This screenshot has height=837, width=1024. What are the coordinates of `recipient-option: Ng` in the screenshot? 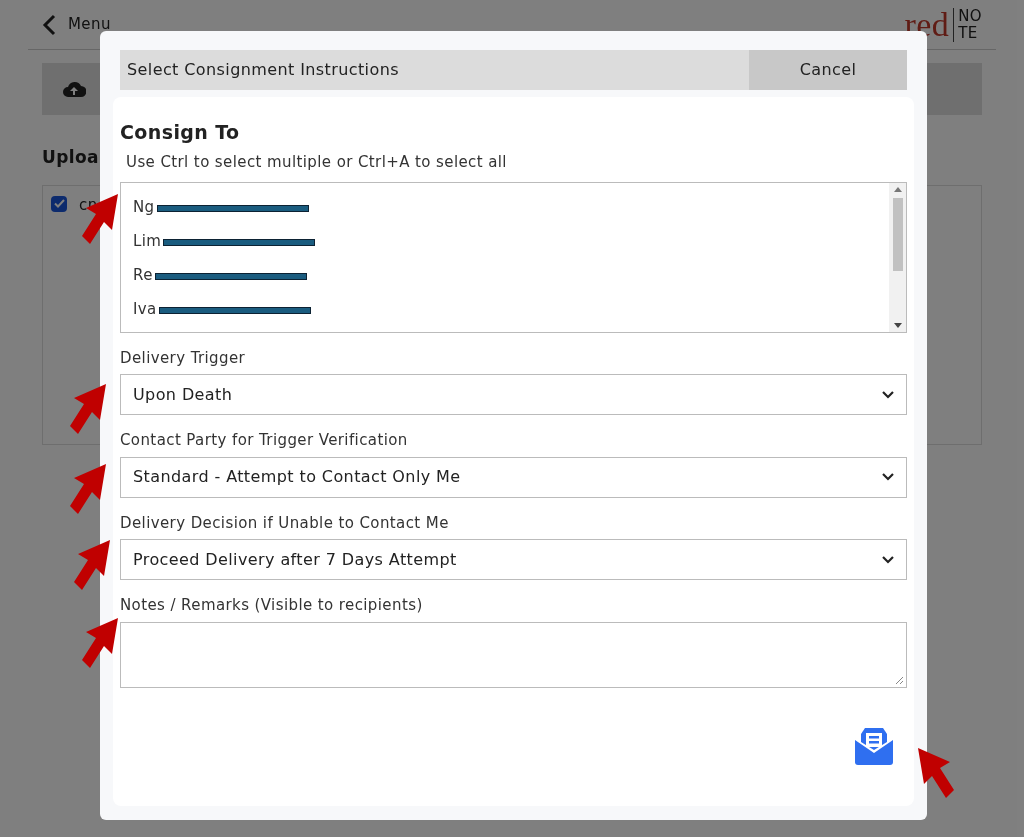 It's located at (144, 207).